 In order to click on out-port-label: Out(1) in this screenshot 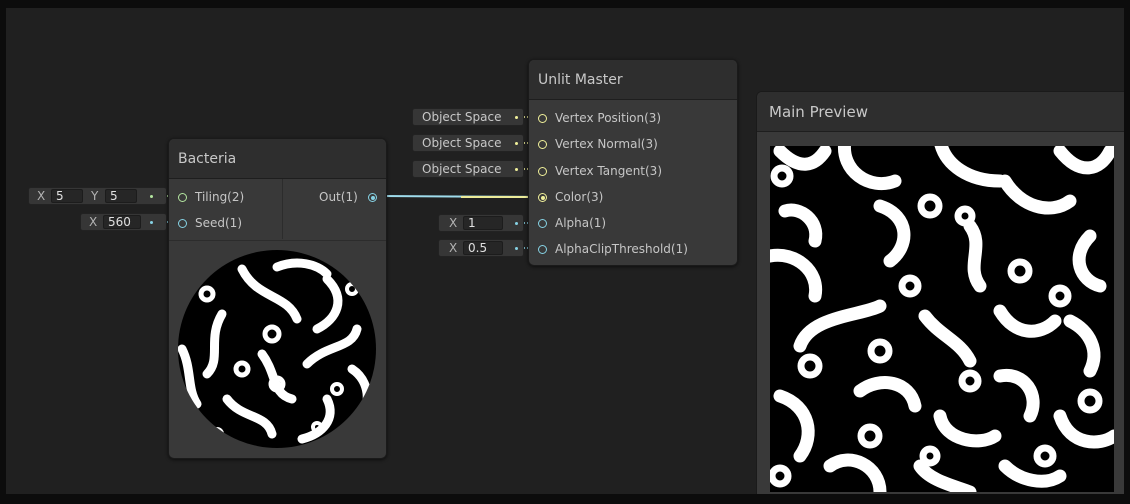, I will do `click(338, 197)`.